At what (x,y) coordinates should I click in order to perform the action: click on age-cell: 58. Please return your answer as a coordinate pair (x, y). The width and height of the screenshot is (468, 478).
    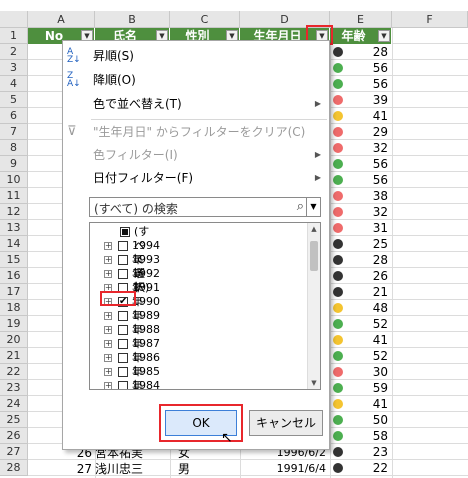
    Looking at the image, I should click on (361, 436).